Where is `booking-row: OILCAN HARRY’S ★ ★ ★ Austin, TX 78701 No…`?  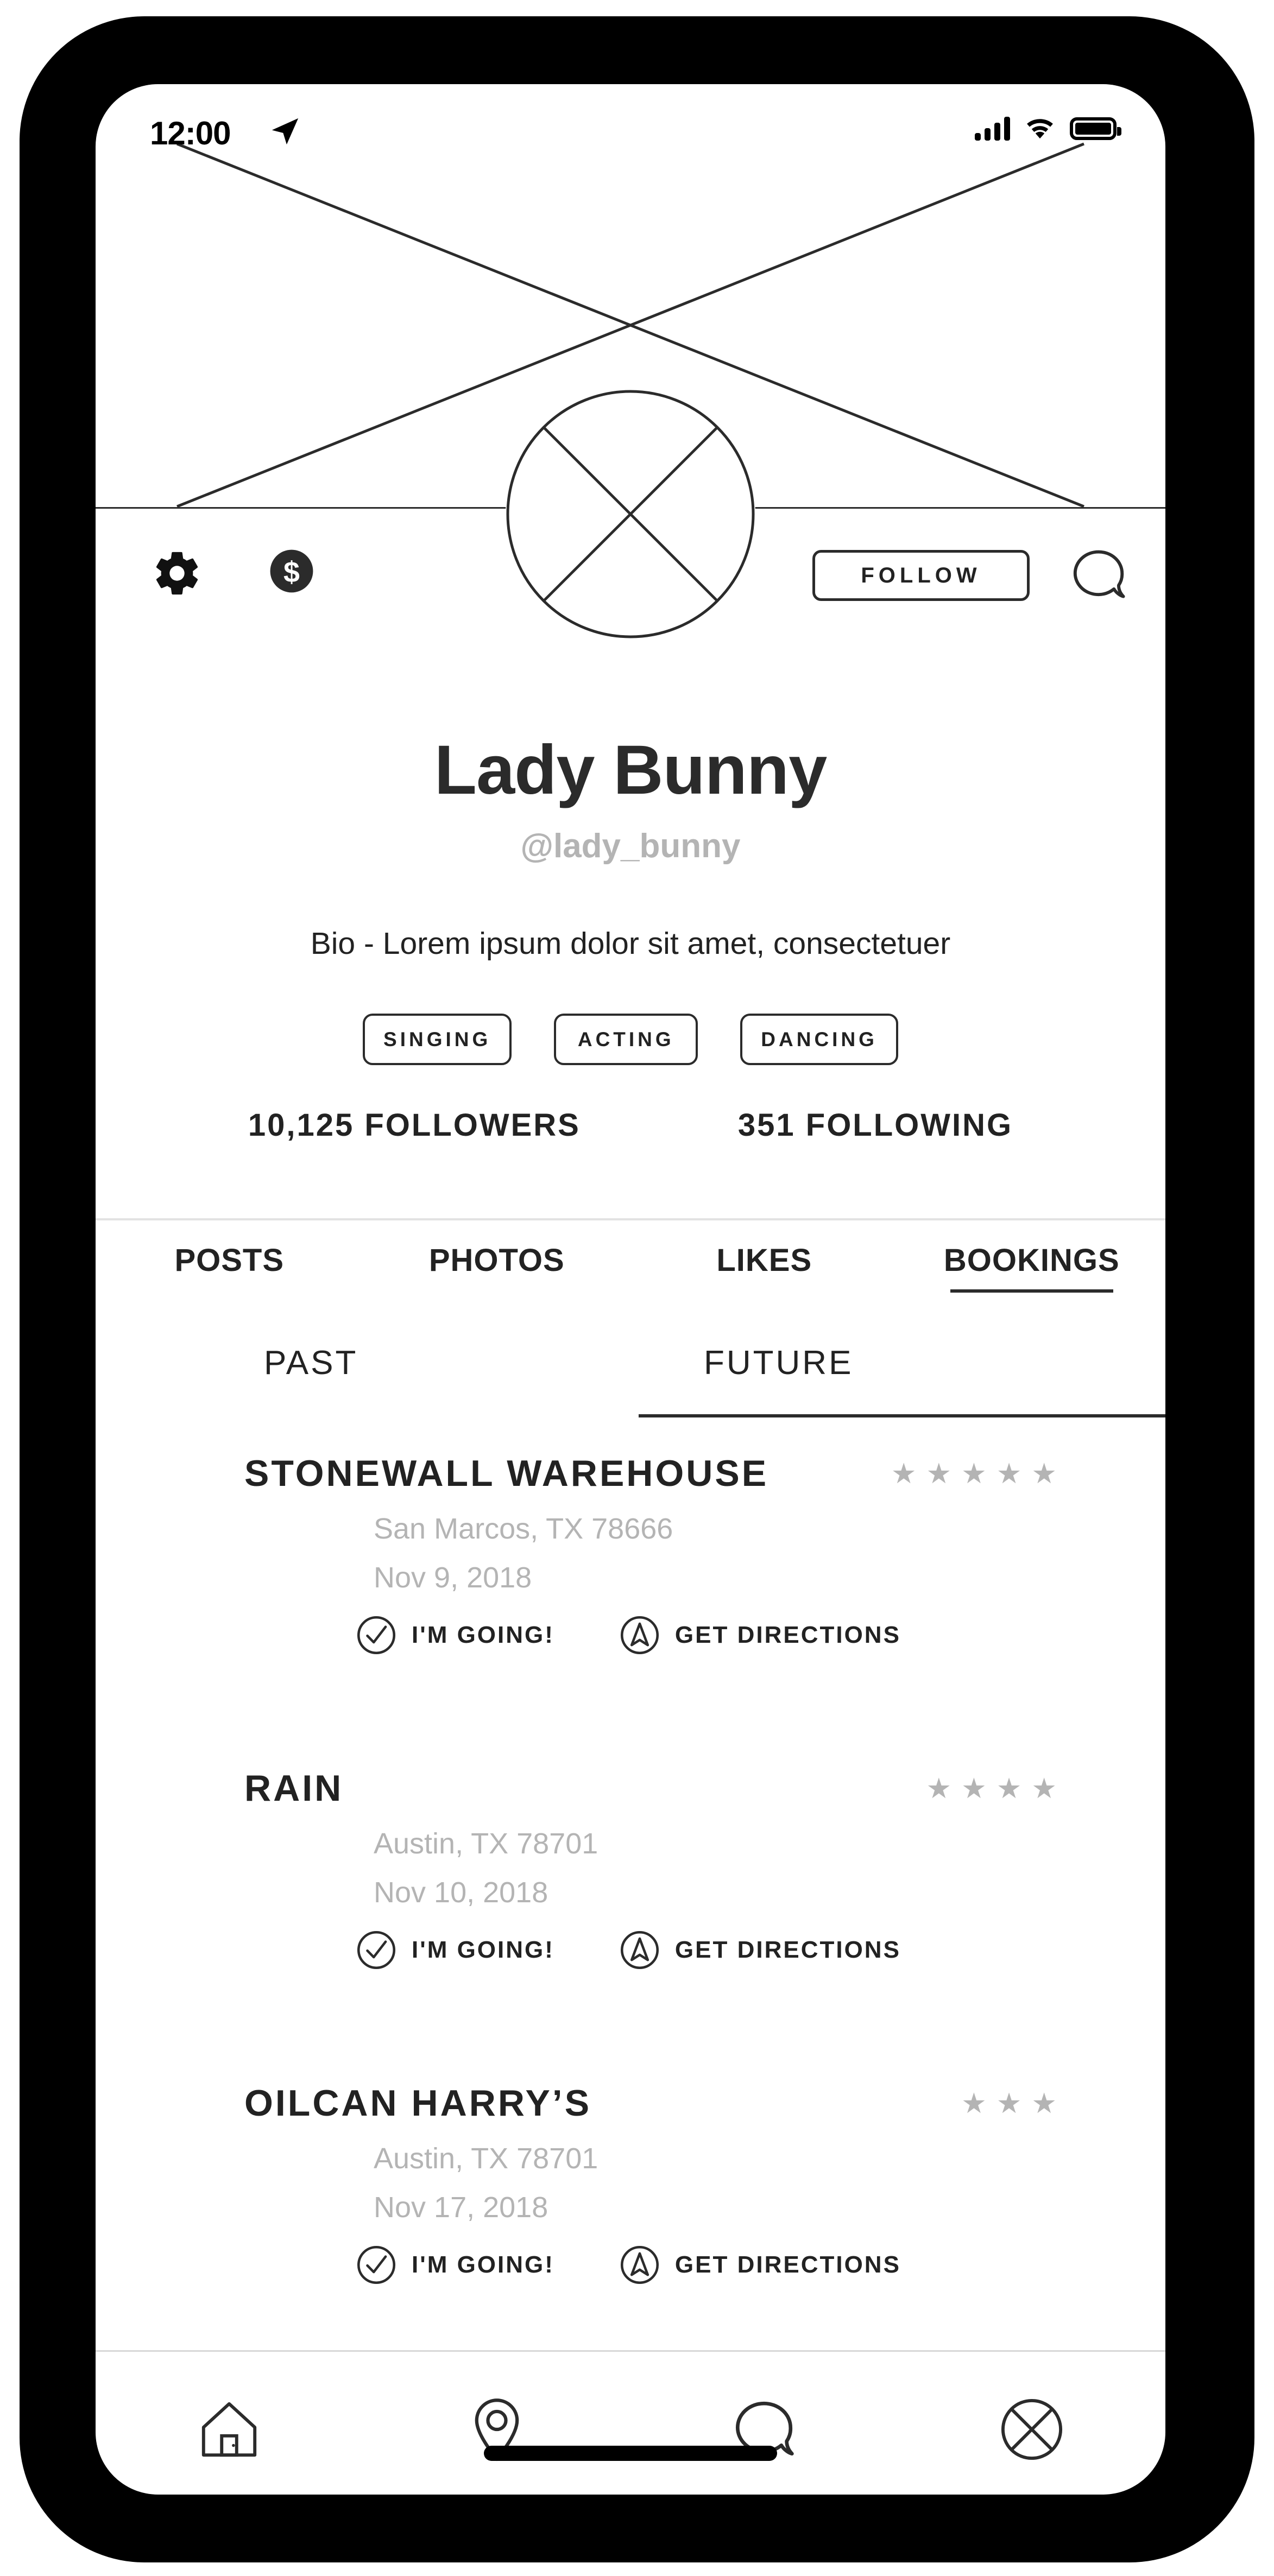 booking-row: OILCAN HARRY’S ★ ★ ★ Austin, TX 78701 No… is located at coordinates (630, 2239).